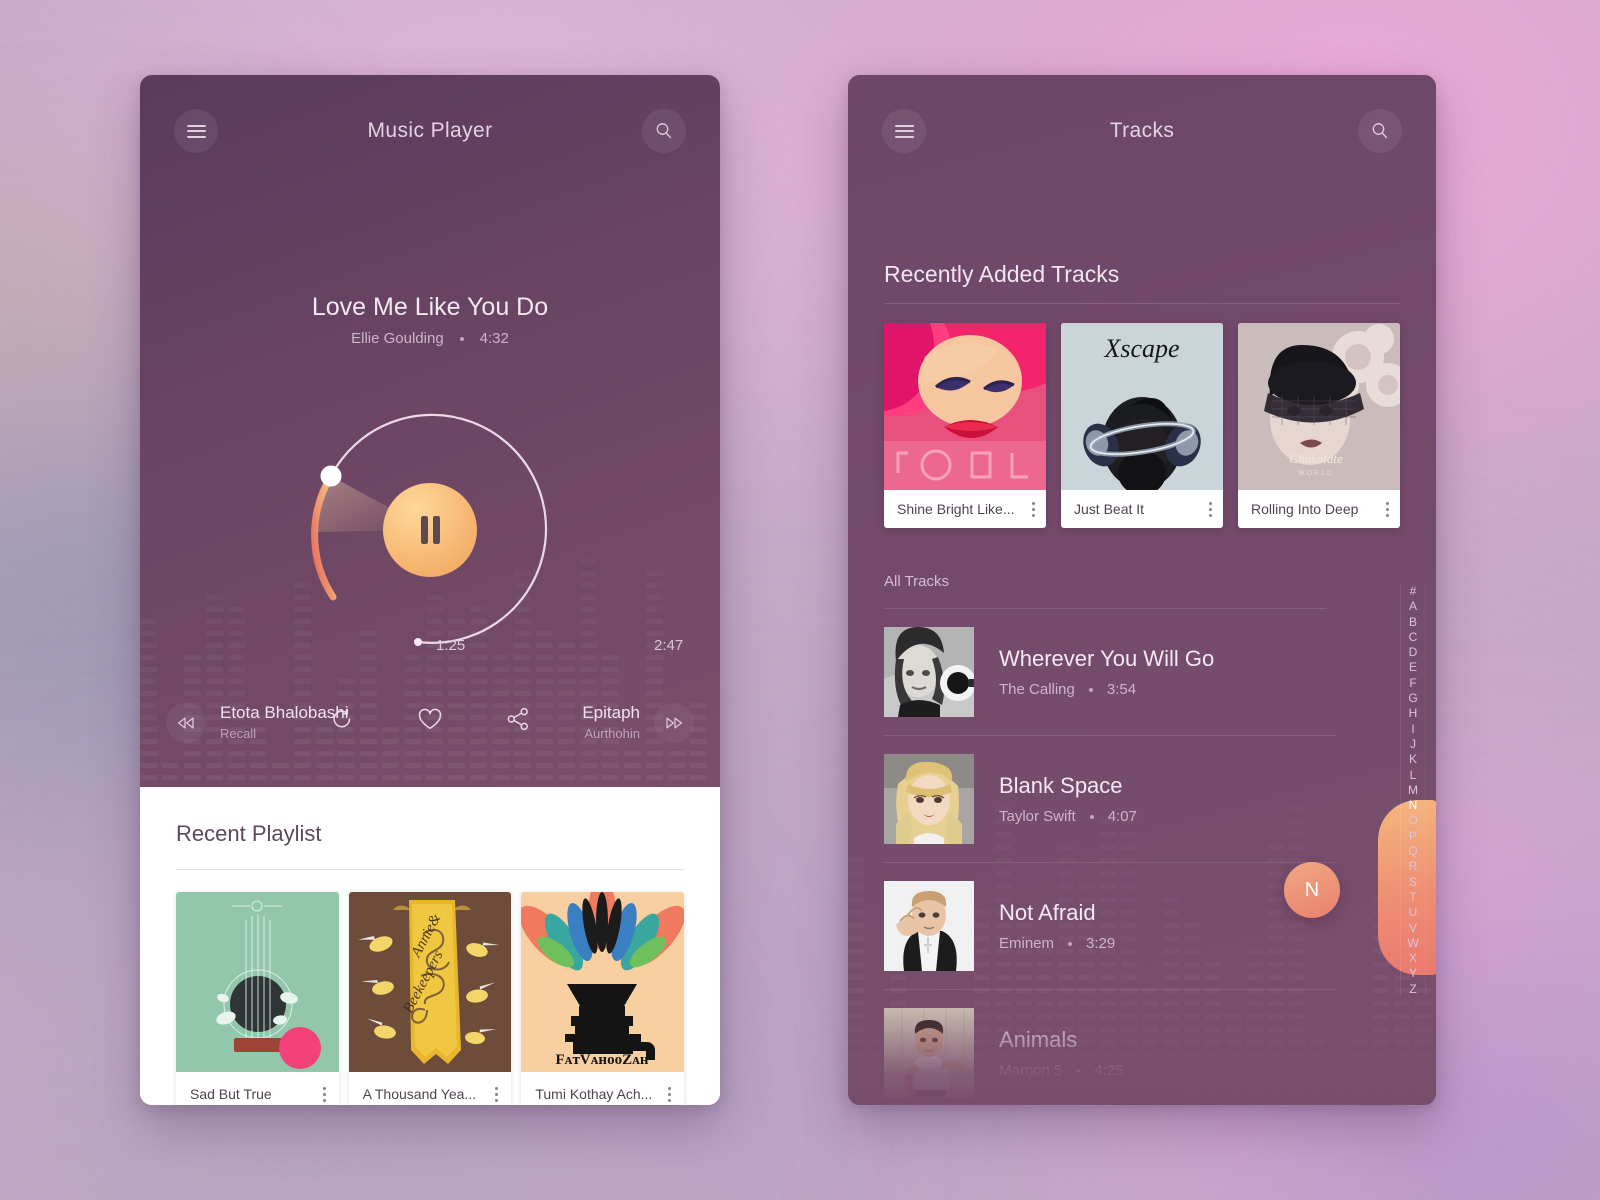 This screenshot has height=1200, width=1600. I want to click on index-letter-r: R, so click(1413, 866).